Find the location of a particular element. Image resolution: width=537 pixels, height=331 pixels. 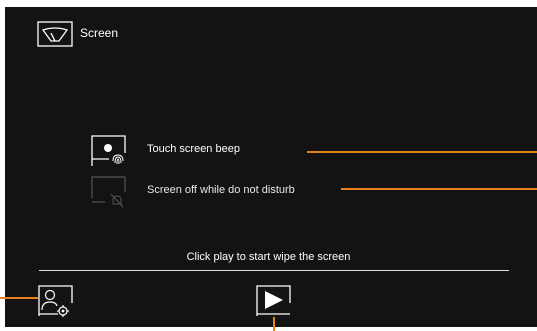

wiper-icon is located at coordinates (55, 34).